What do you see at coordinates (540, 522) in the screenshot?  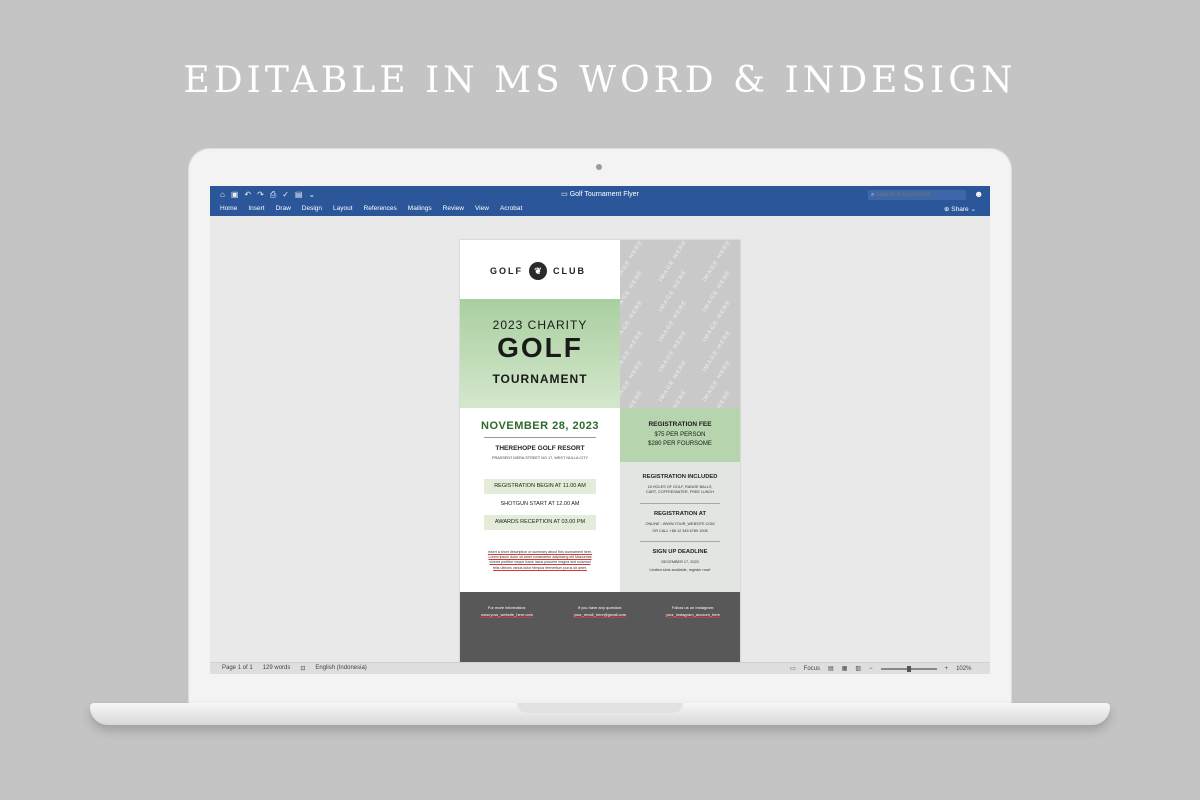 I see `schedule-awards: AWARDS RECEPTION AT 03.00 PM` at bounding box center [540, 522].